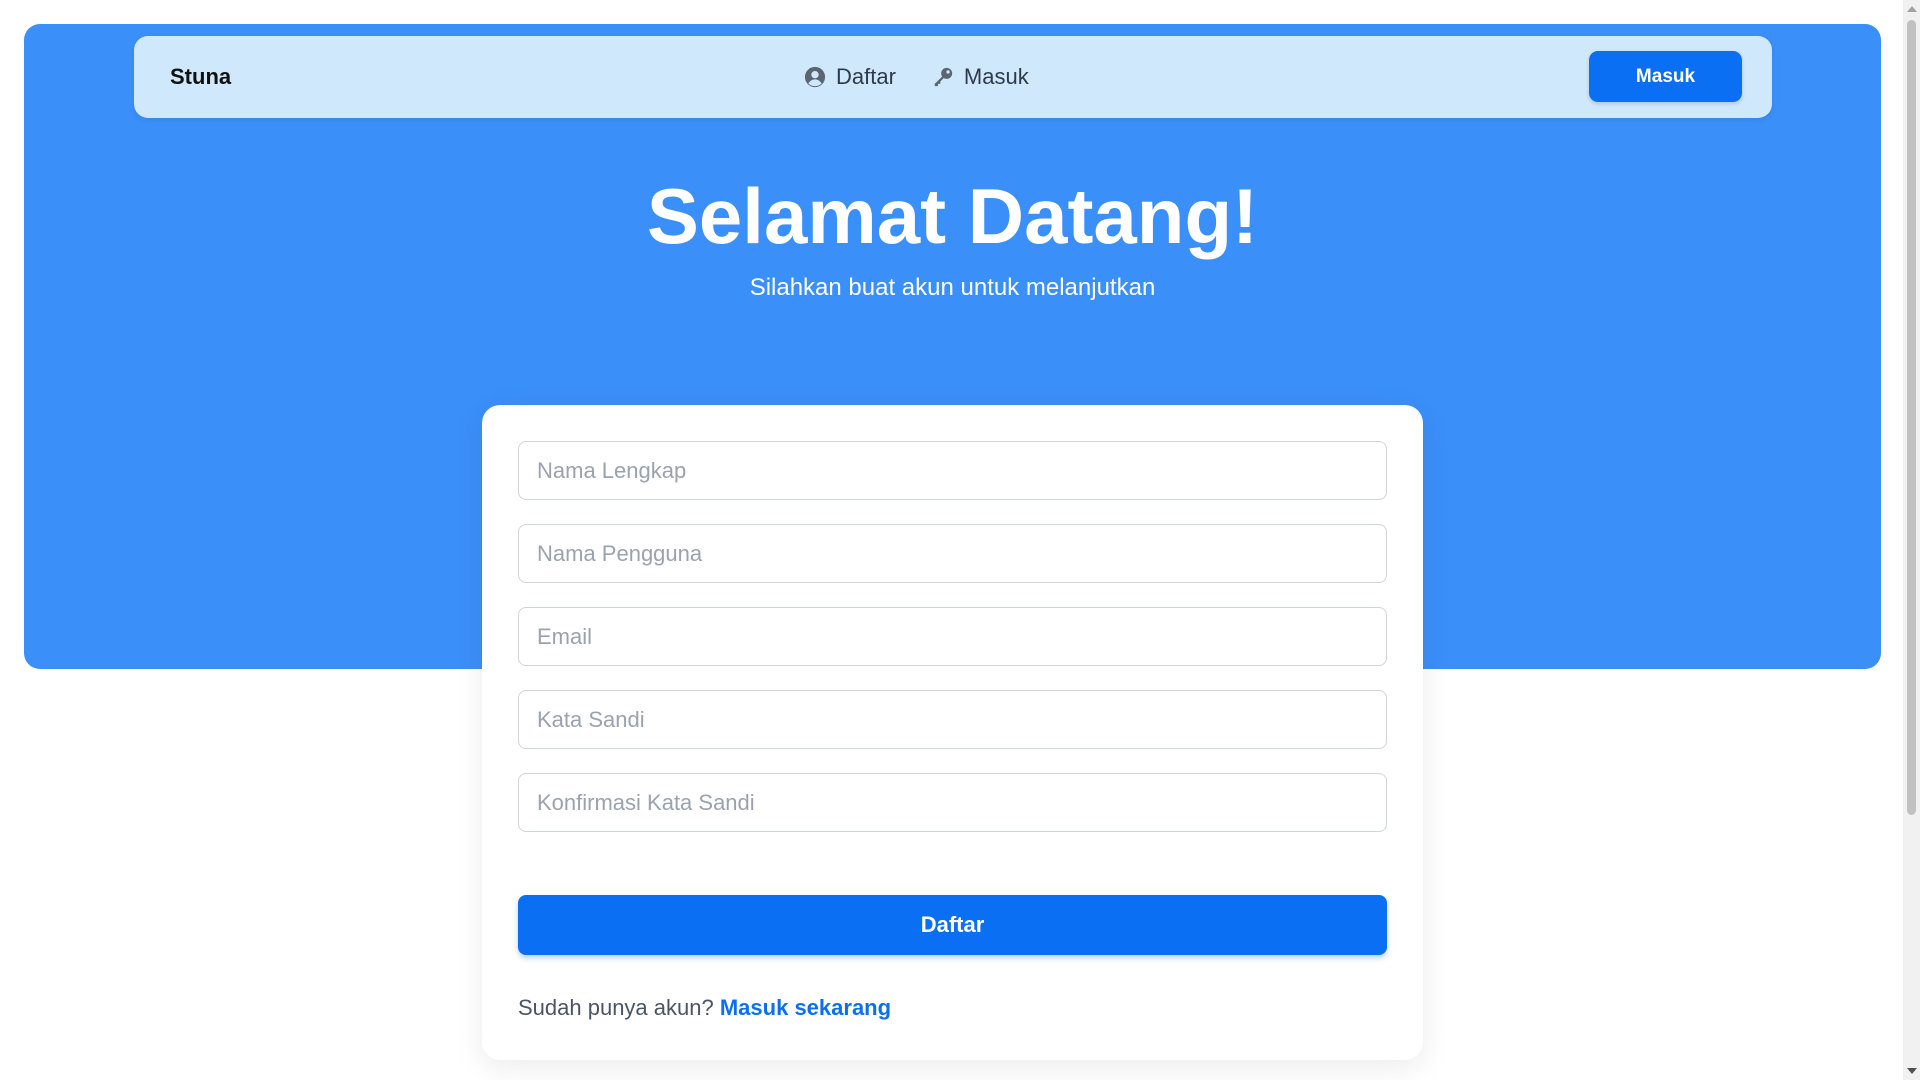  What do you see at coordinates (866, 76) in the screenshot?
I see `nav-link-label: Daftar` at bounding box center [866, 76].